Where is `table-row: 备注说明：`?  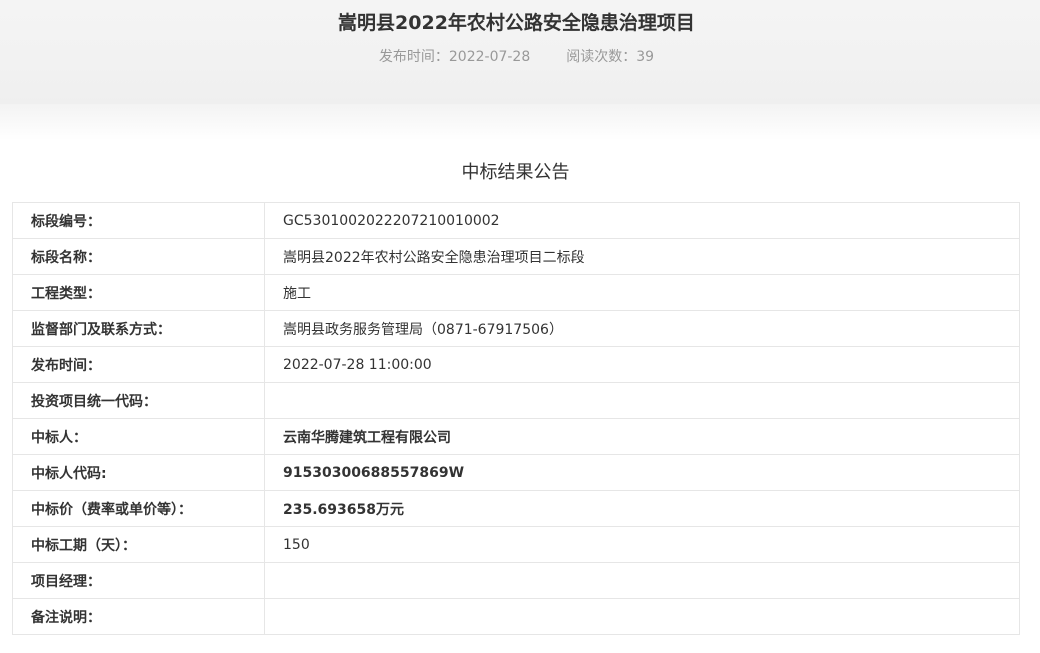
table-row: 备注说明： is located at coordinates (516, 616).